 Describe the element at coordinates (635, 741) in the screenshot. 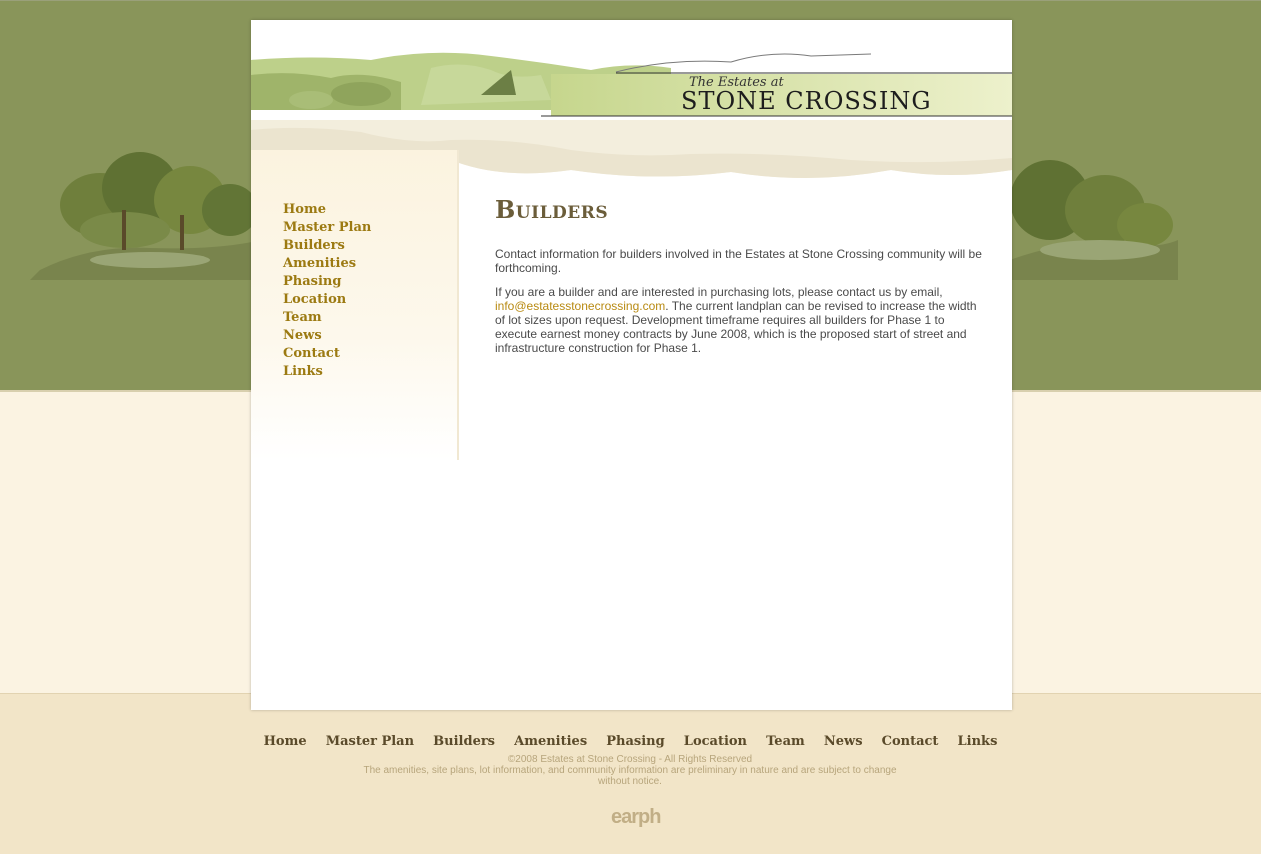

I see `footer-link-phasing: Phasing` at that location.